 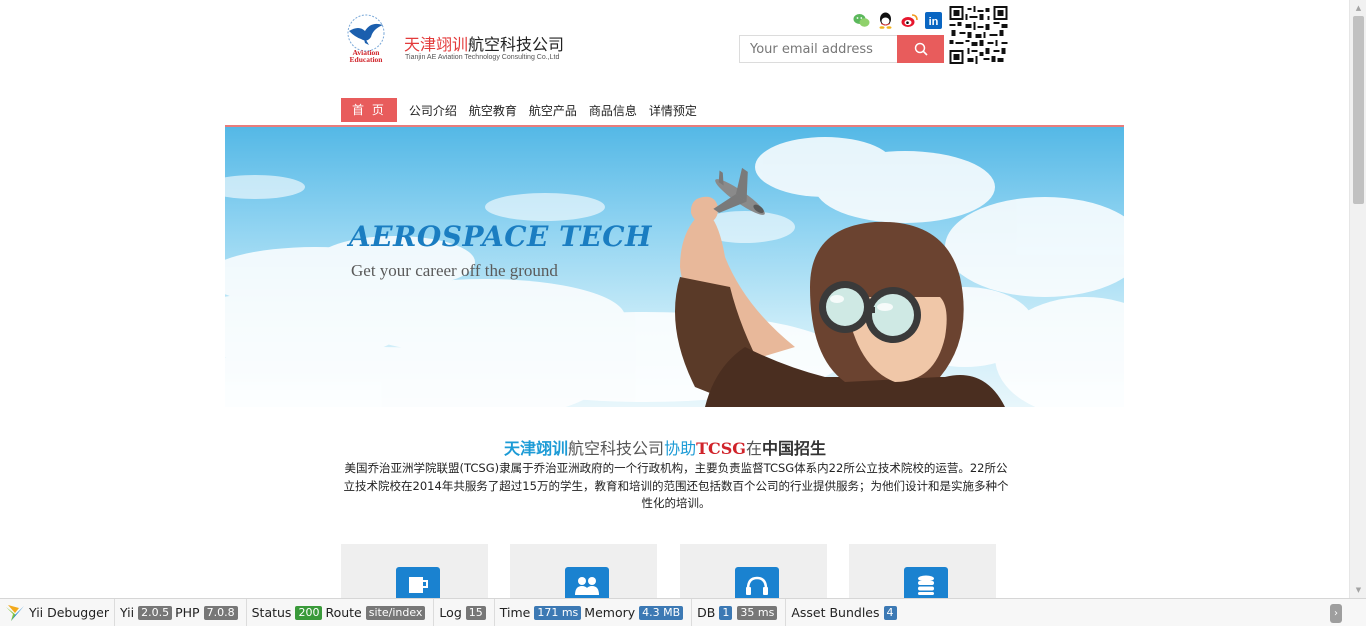 I want to click on email-subscribe, so click(x=841, y=49).